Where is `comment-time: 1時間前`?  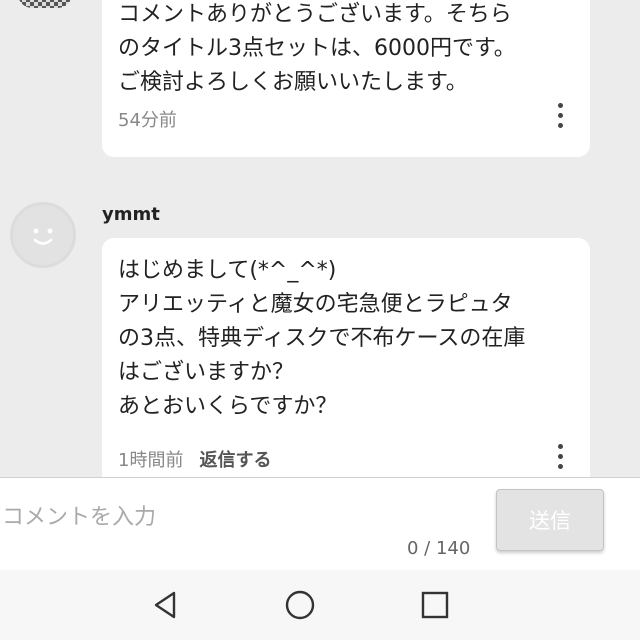 comment-time: 1時間前 is located at coordinates (151, 460).